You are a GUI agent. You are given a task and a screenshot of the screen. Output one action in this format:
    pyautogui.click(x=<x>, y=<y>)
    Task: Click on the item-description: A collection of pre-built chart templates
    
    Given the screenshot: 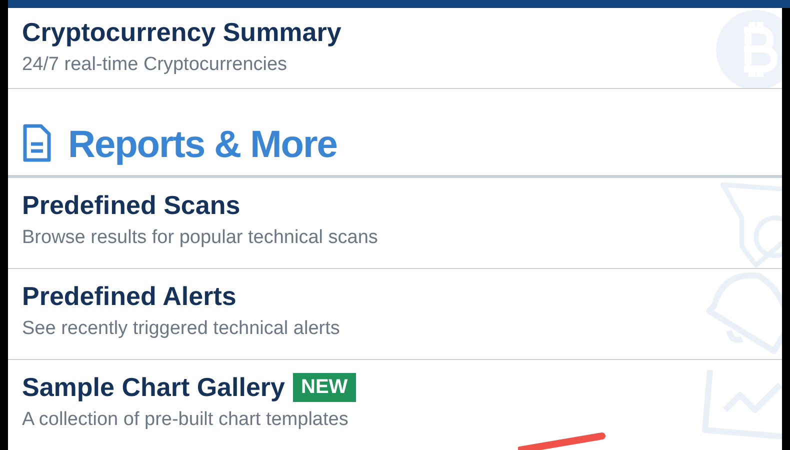 What is the action you would take?
    pyautogui.click(x=186, y=420)
    